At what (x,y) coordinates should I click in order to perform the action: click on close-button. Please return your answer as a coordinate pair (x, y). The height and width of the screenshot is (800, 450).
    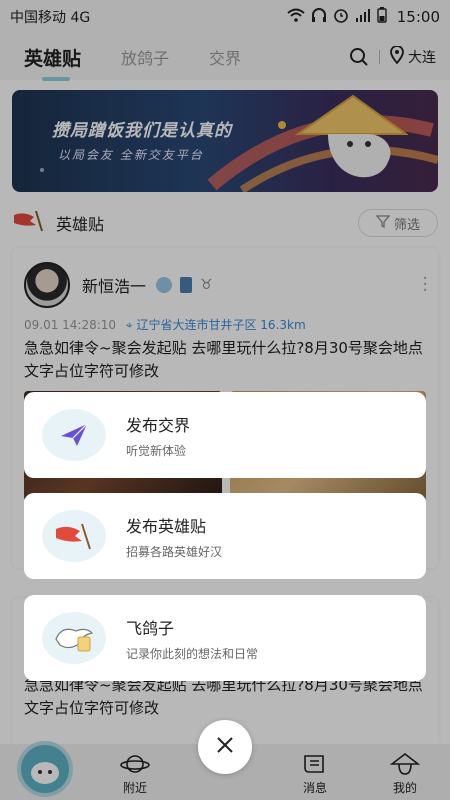
    Looking at the image, I should click on (225, 747).